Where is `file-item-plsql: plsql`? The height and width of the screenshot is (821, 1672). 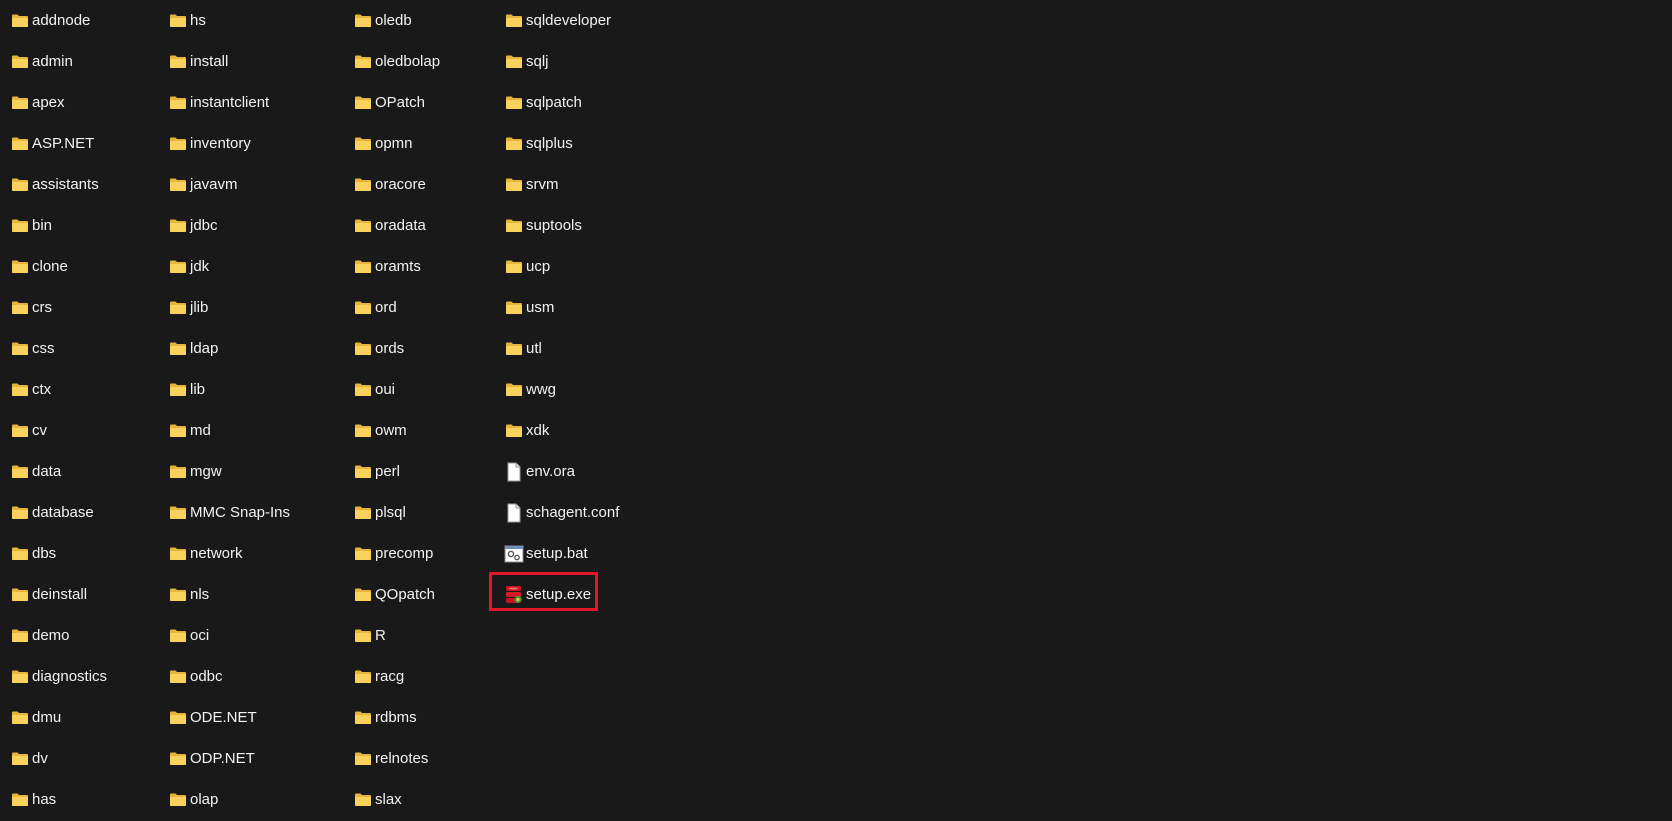
file-item-plsql: plsql is located at coordinates (379, 512).